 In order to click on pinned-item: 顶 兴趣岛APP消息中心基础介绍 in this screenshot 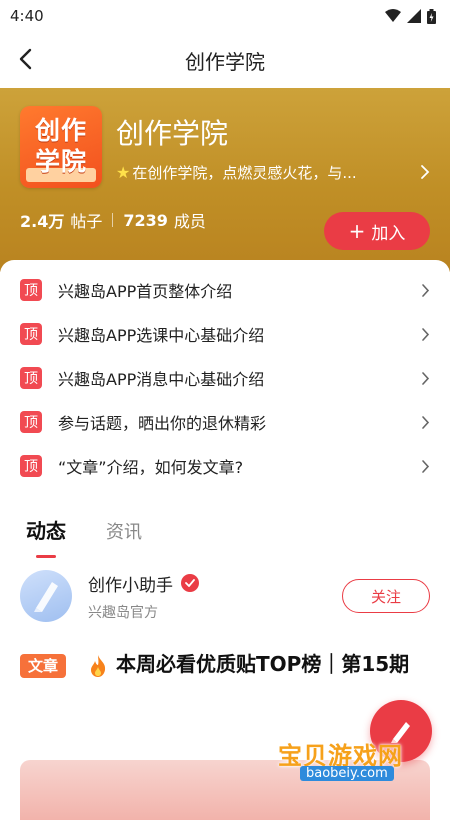, I will do `click(225, 378)`.